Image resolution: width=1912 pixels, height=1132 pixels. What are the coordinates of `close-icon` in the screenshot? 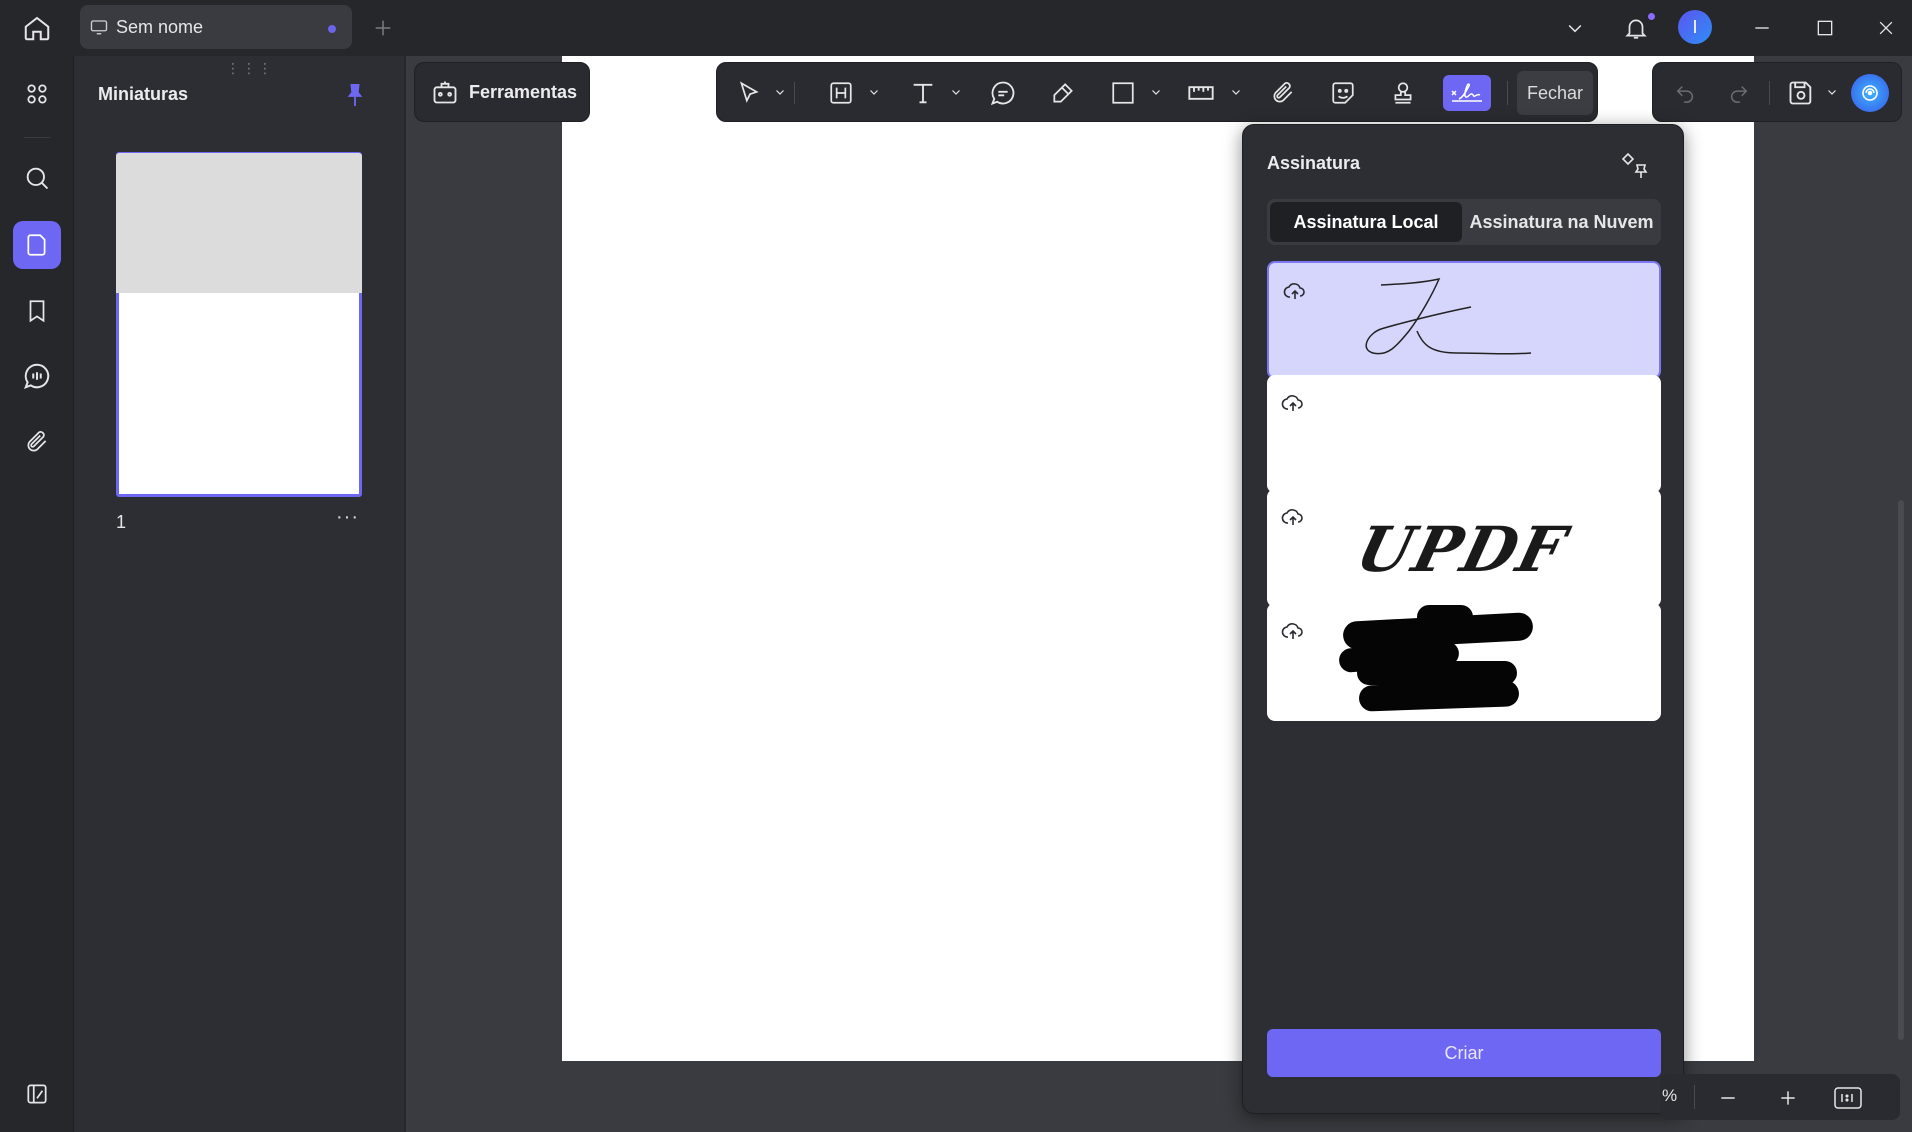 It's located at (1886, 28).